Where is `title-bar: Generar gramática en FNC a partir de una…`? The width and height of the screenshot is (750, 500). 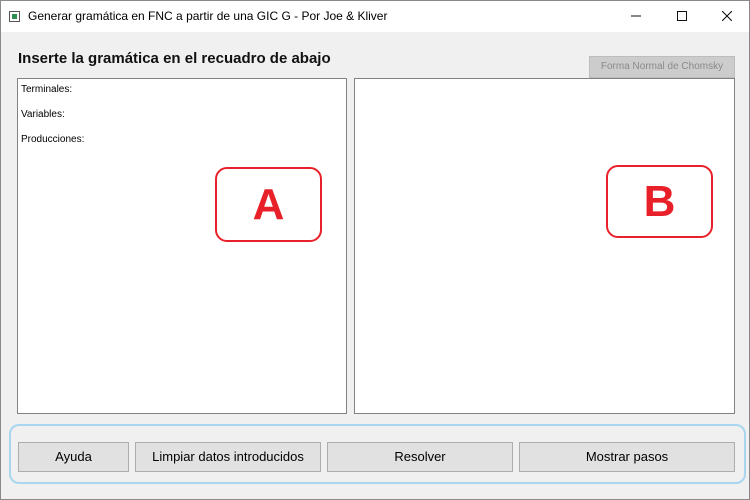
title-bar: Generar gramática en FNC a partir de una… is located at coordinates (375, 16).